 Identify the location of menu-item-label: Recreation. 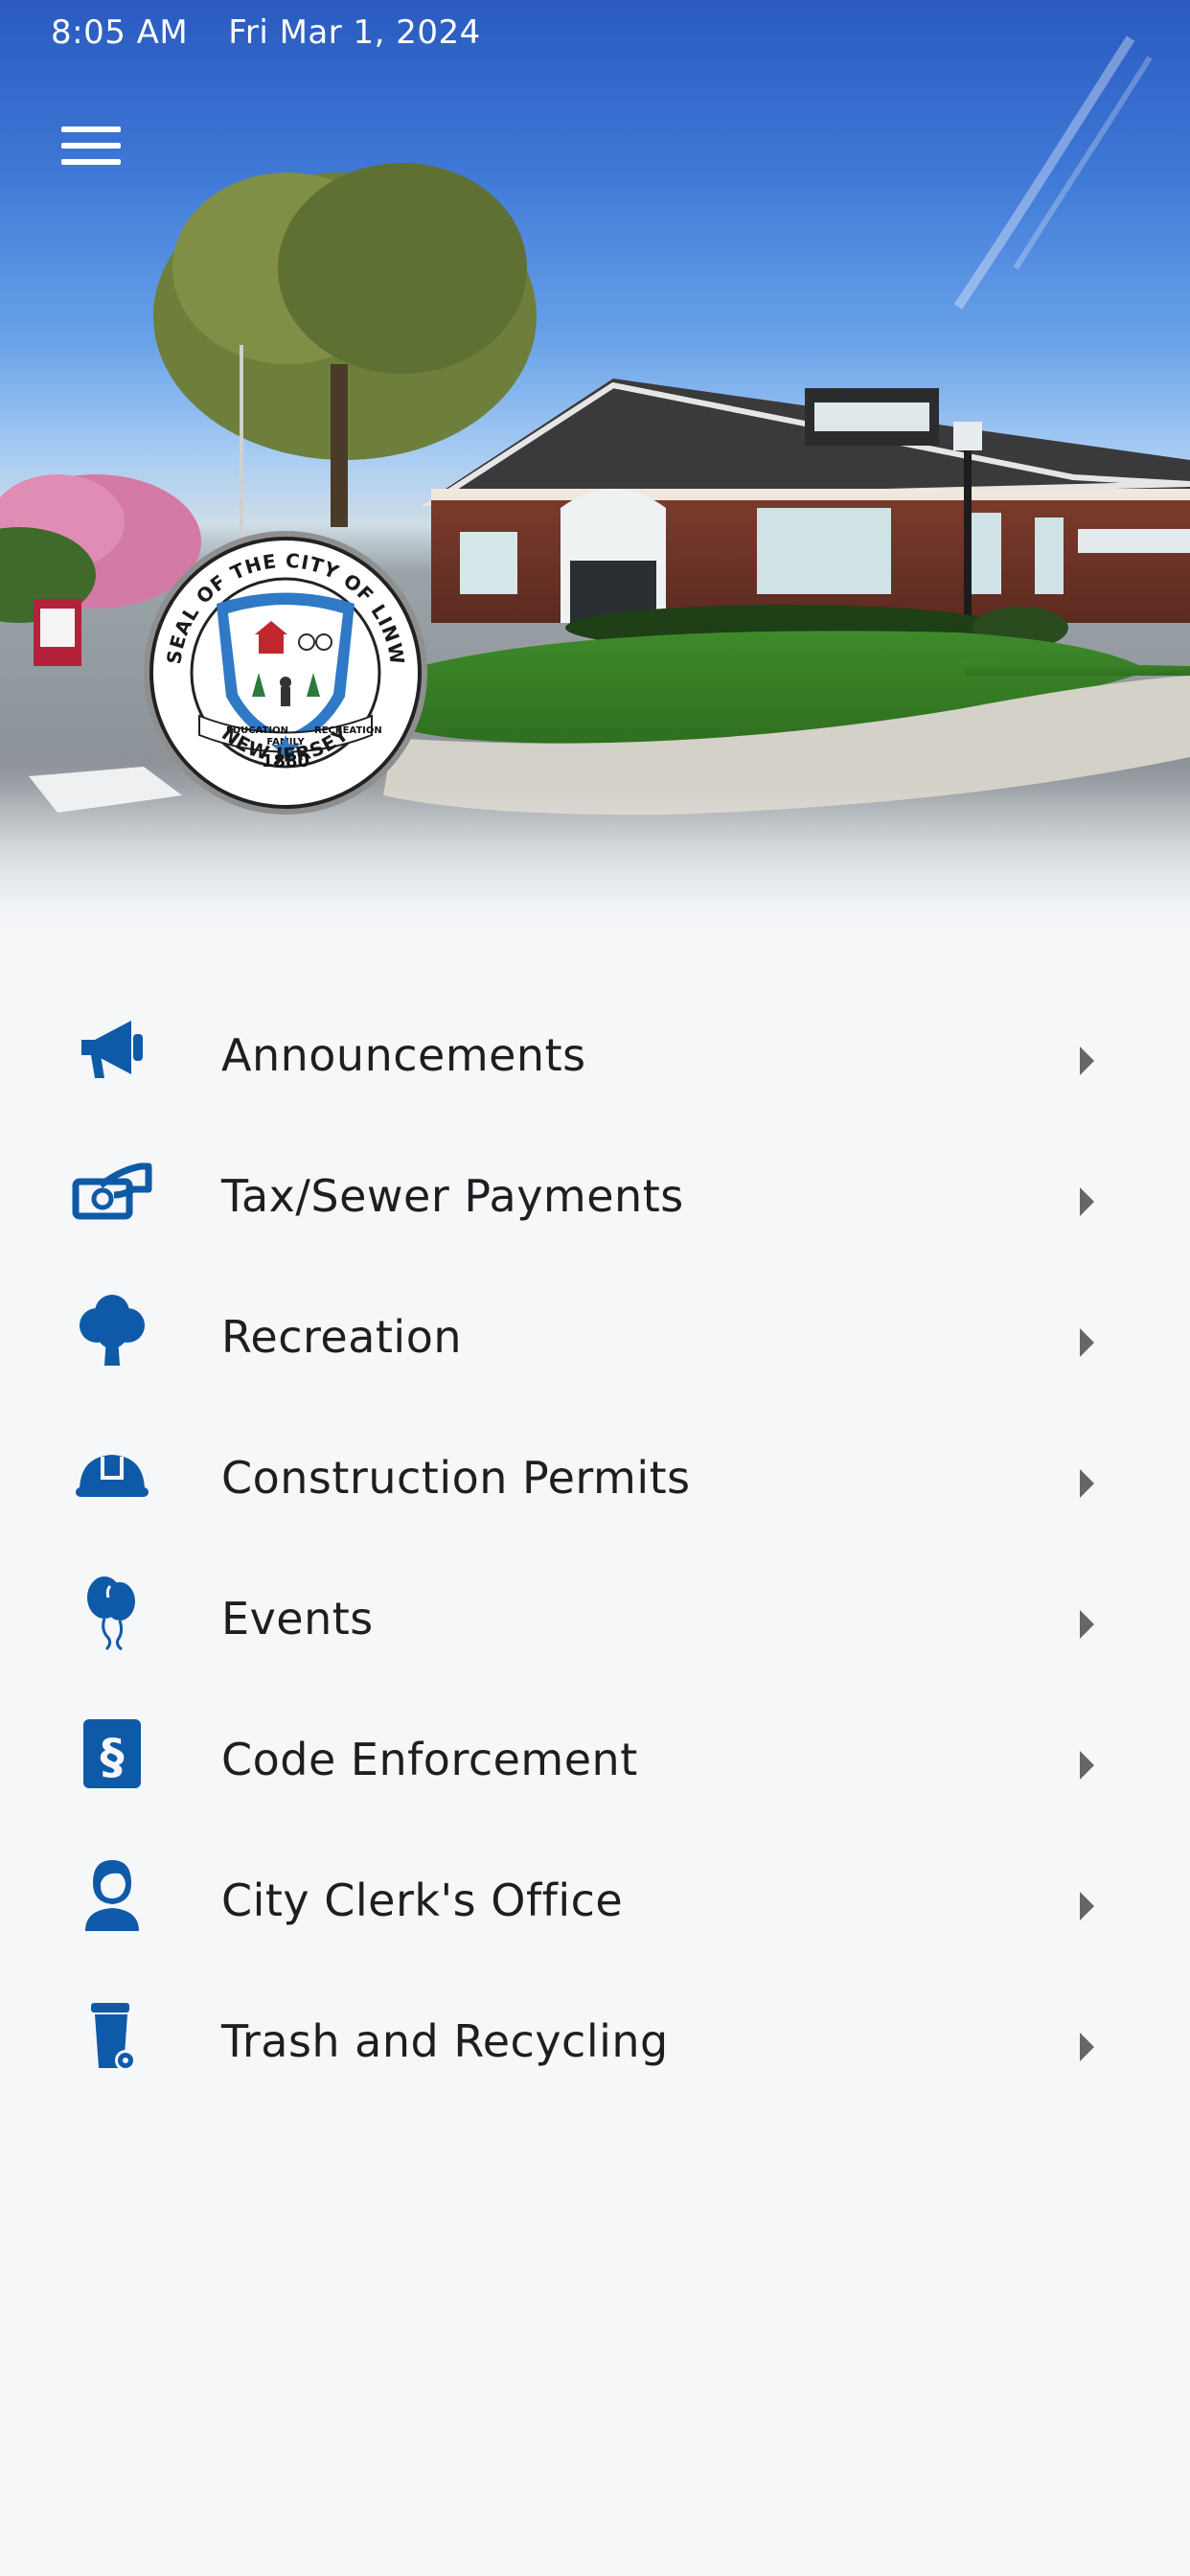
(342, 1337).